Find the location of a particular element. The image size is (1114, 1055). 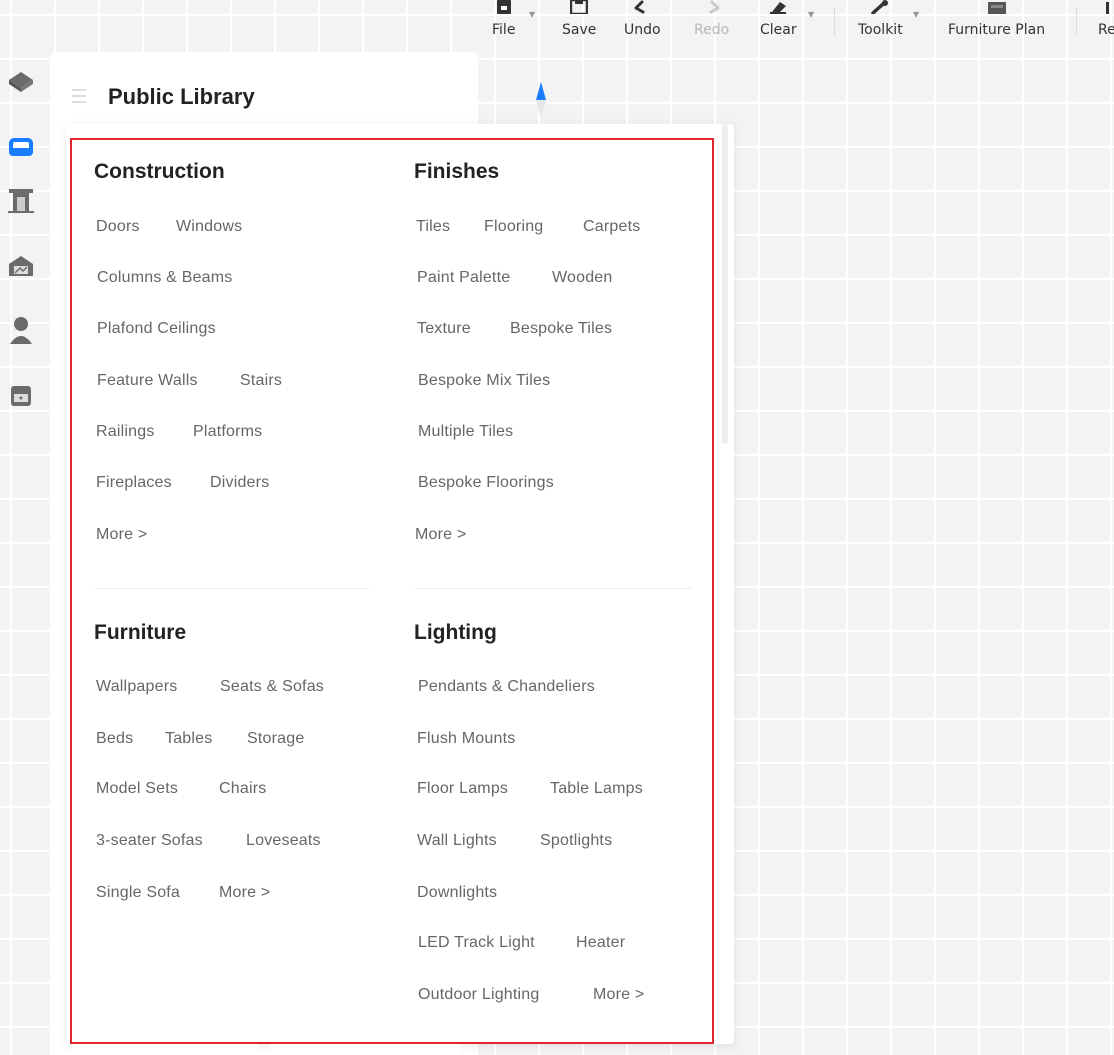

link-led-track-light: LED Track Light is located at coordinates (476, 943).